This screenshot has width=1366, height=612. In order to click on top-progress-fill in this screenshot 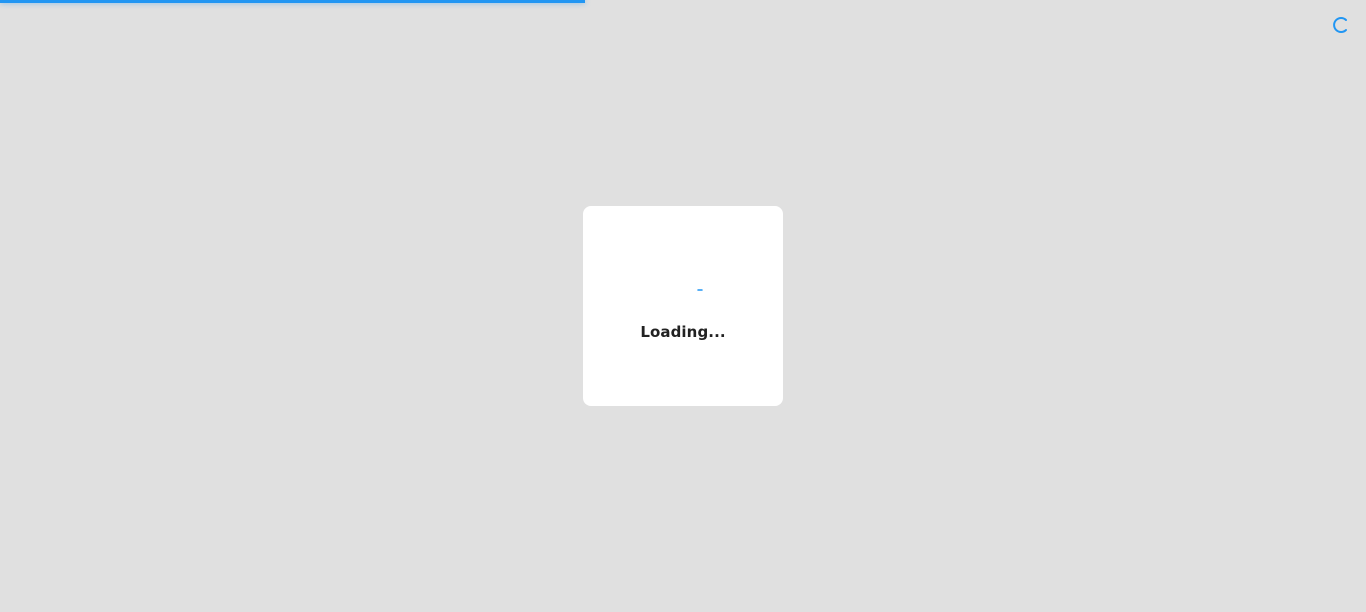, I will do `click(292, 1)`.